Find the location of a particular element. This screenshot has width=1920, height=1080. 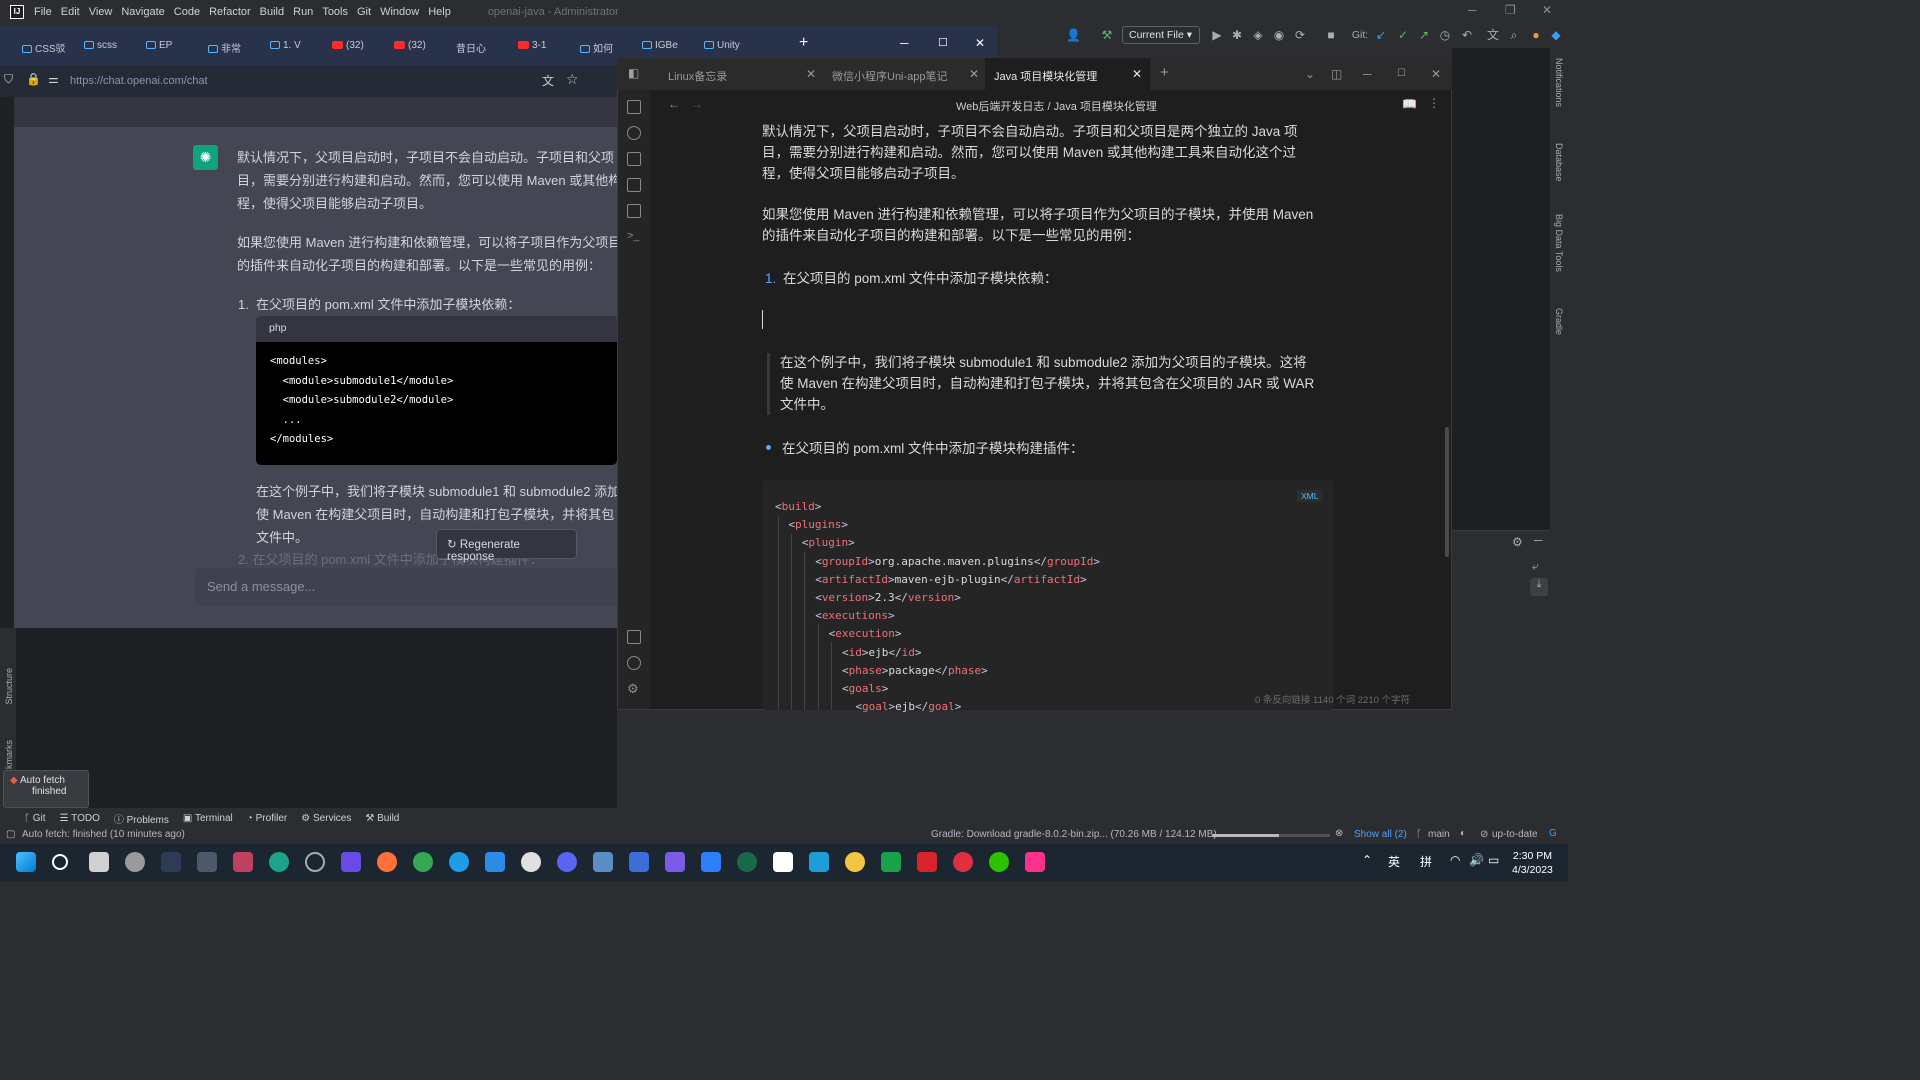

menu-code: Code is located at coordinates (187, 12).